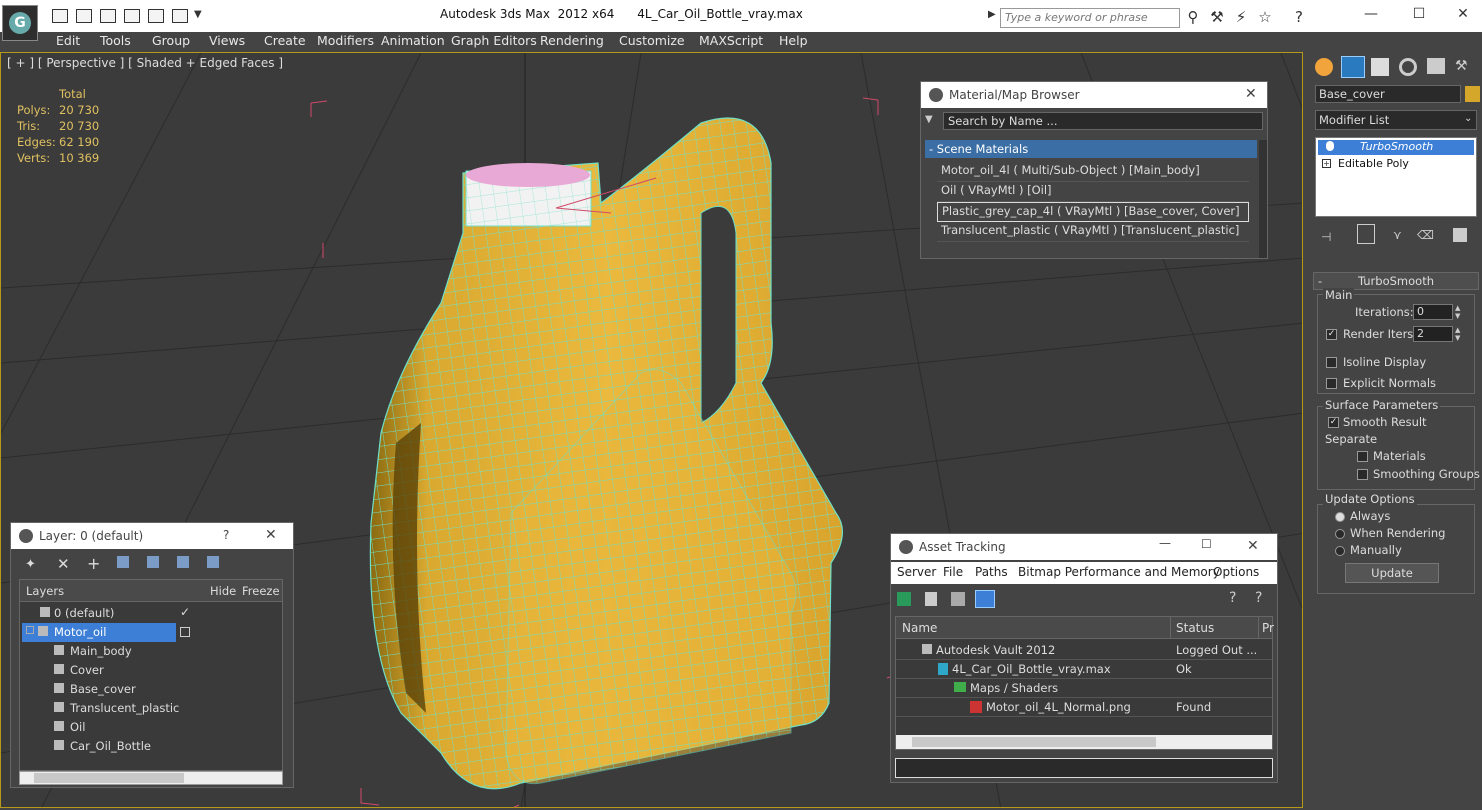  Describe the element at coordinates (985, 599) in the screenshot. I see `table-view-icon` at that location.